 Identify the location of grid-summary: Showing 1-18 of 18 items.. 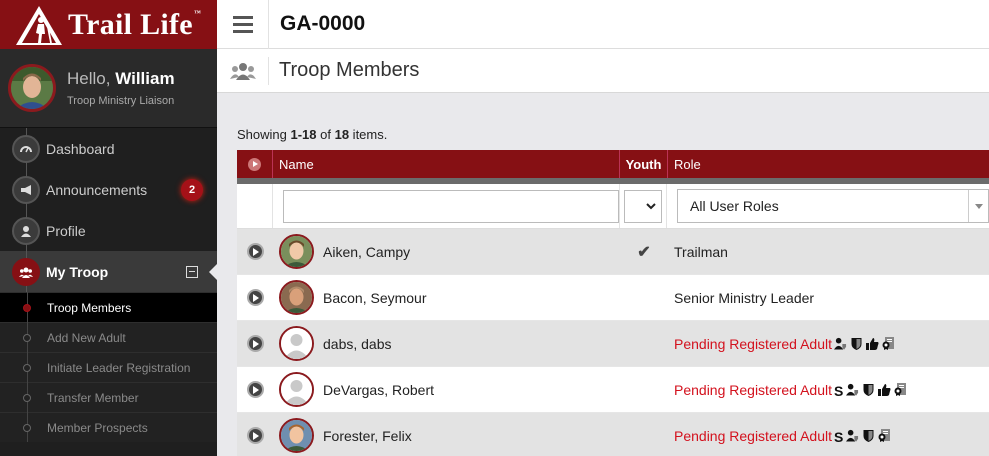
(312, 134).